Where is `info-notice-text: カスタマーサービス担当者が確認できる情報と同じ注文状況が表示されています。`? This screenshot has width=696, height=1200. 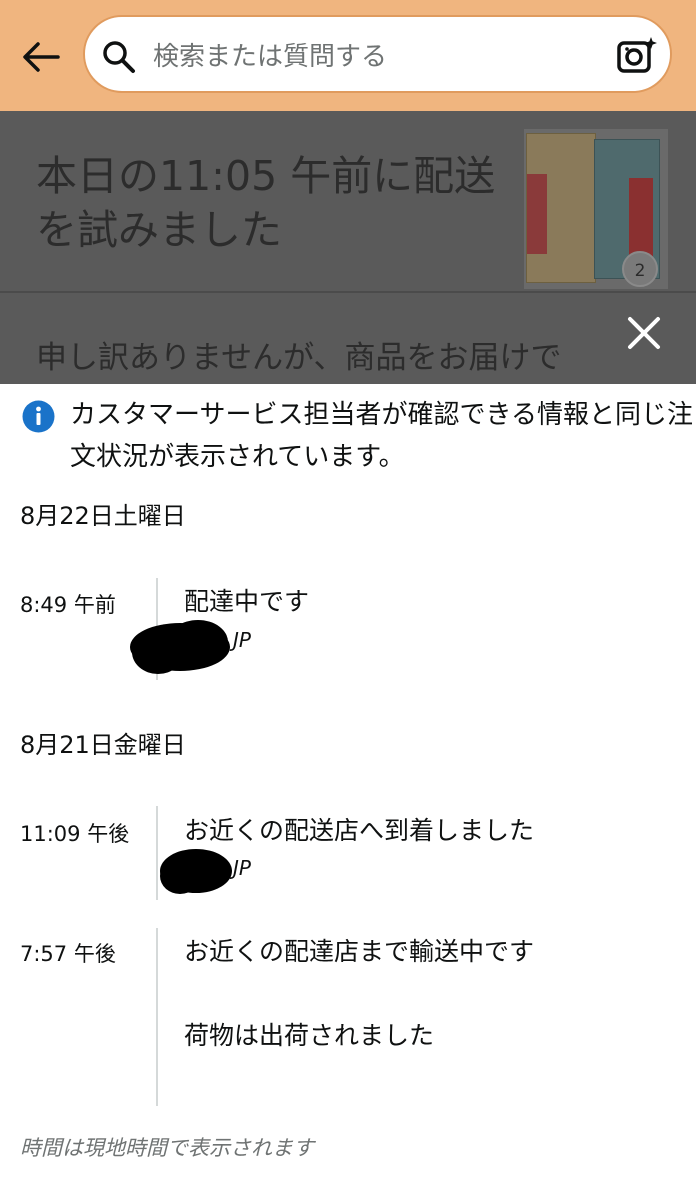 info-notice-text: カスタマーサービス担当者が確認できる情報と同じ注文状況が表示されています。 is located at coordinates (381, 436).